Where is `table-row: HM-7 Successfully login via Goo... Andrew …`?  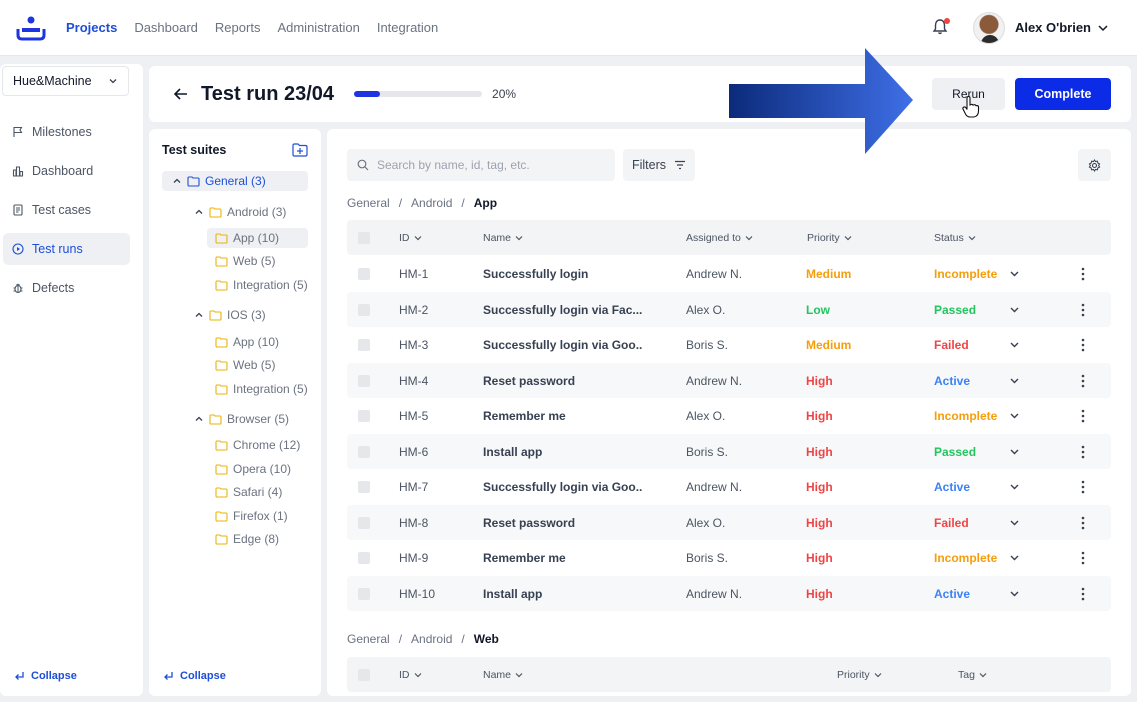 table-row: HM-7 Successfully login via Goo... Andrew … is located at coordinates (729, 486).